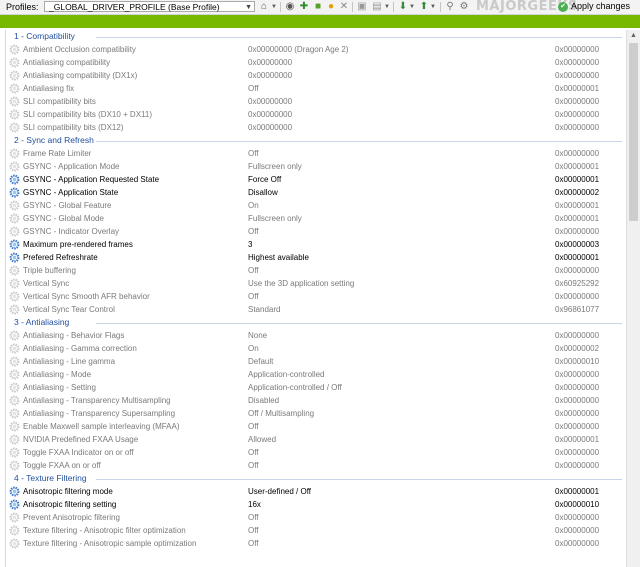  I want to click on add-application-icon: ✚, so click(304, 7).